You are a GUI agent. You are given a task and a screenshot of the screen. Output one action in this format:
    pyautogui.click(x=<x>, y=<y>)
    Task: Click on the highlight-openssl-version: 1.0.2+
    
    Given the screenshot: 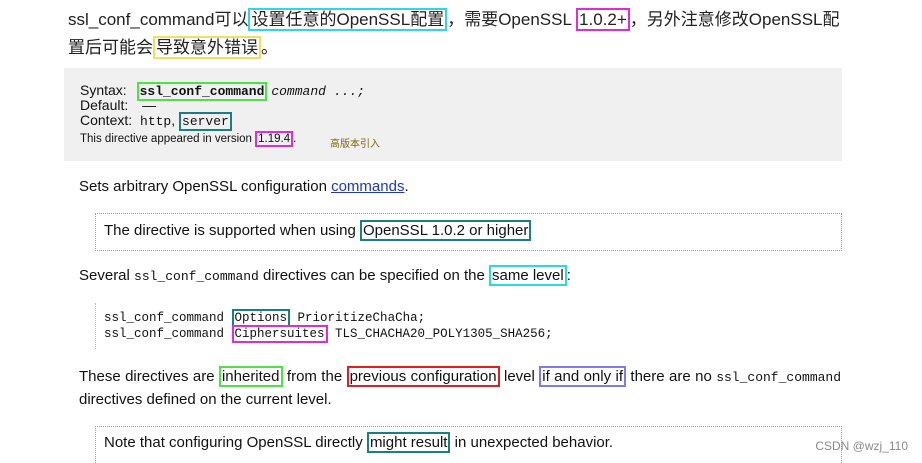 What is the action you would take?
    pyautogui.click(x=603, y=19)
    